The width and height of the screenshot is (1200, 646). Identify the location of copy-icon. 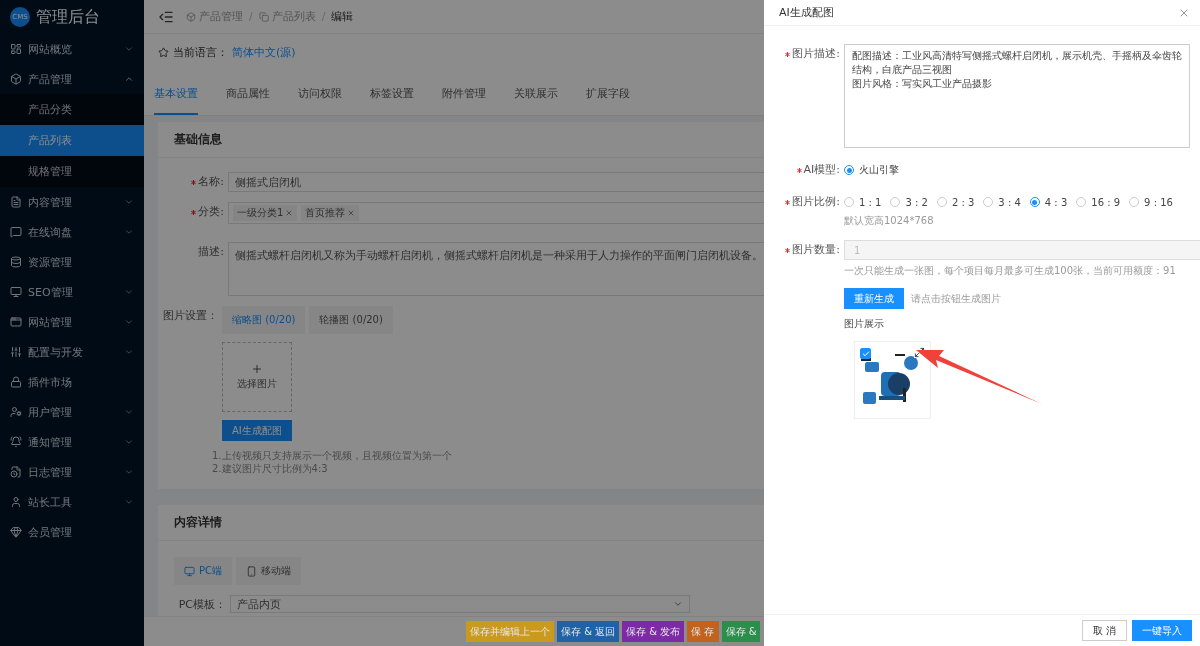
(263, 16).